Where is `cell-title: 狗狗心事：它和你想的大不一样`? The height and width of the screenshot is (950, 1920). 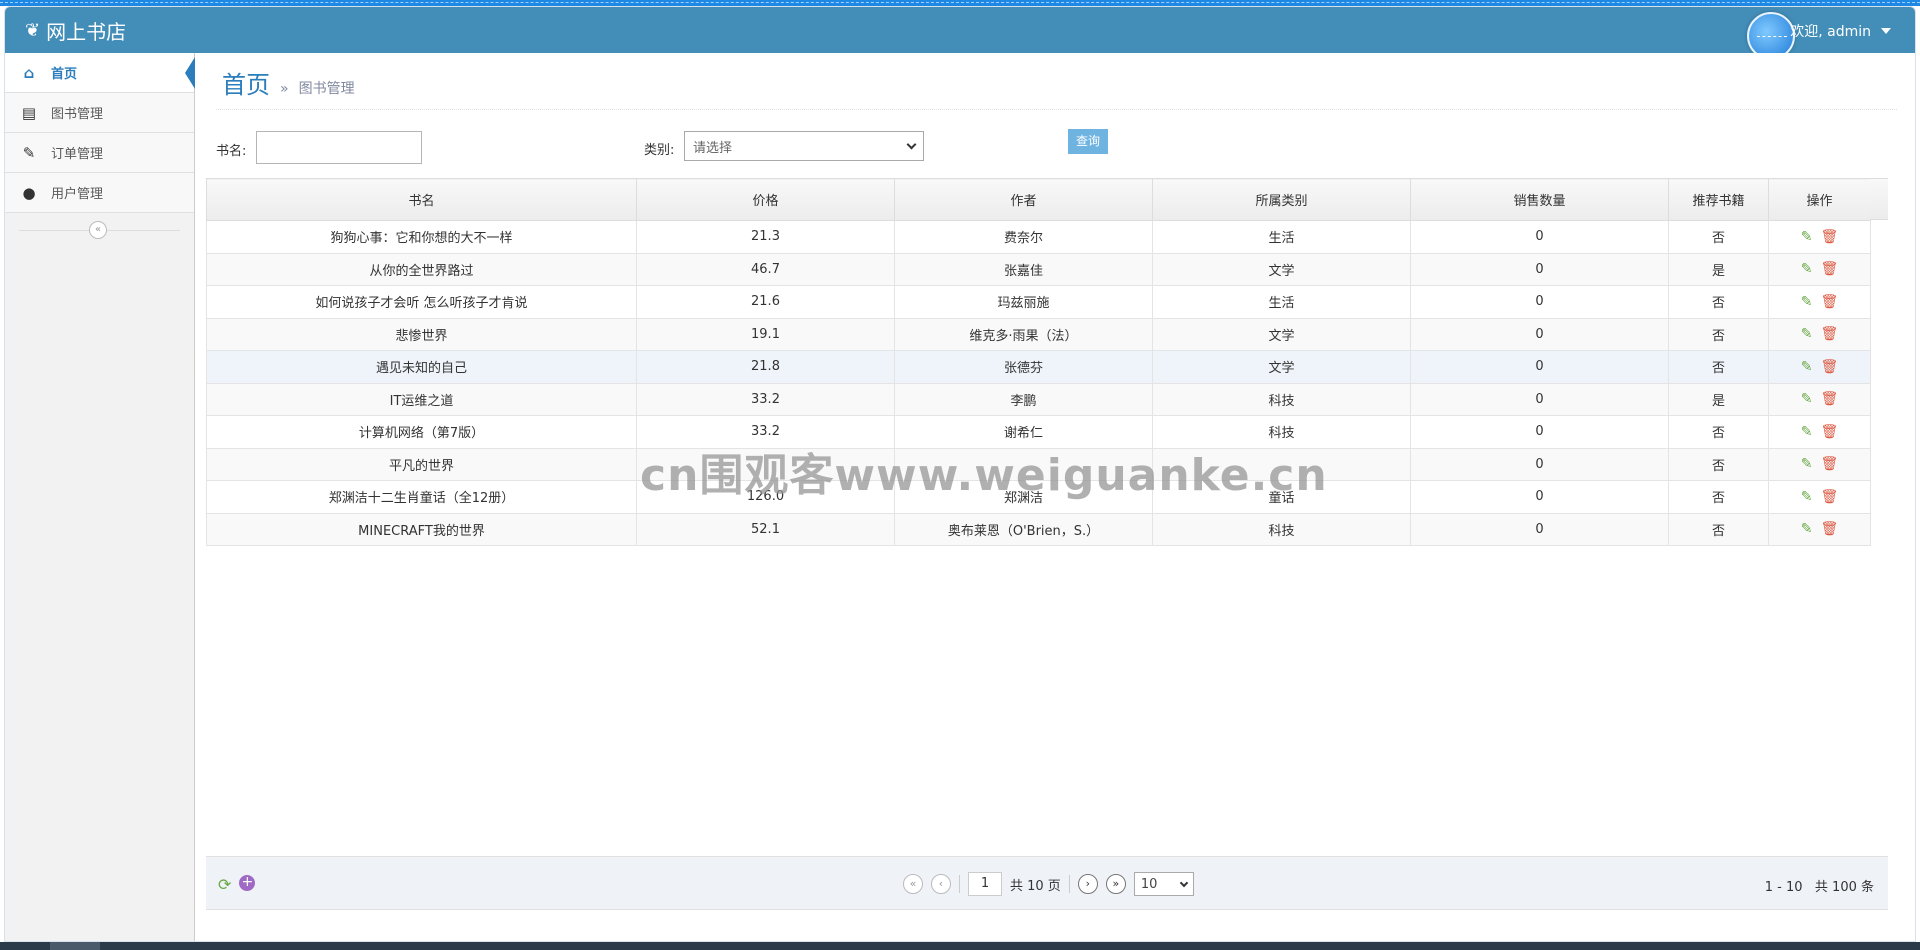 cell-title: 狗狗心事：它和你想的大不一样 is located at coordinates (421, 237).